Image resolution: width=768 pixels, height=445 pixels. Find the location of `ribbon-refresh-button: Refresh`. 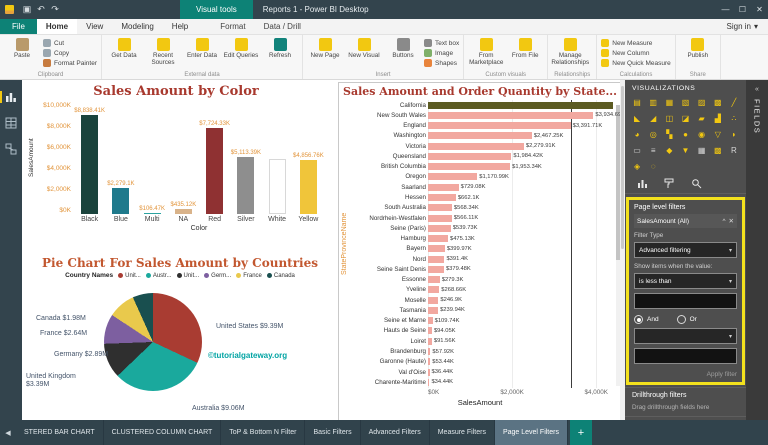

ribbon-refresh-button: Refresh is located at coordinates (280, 48).